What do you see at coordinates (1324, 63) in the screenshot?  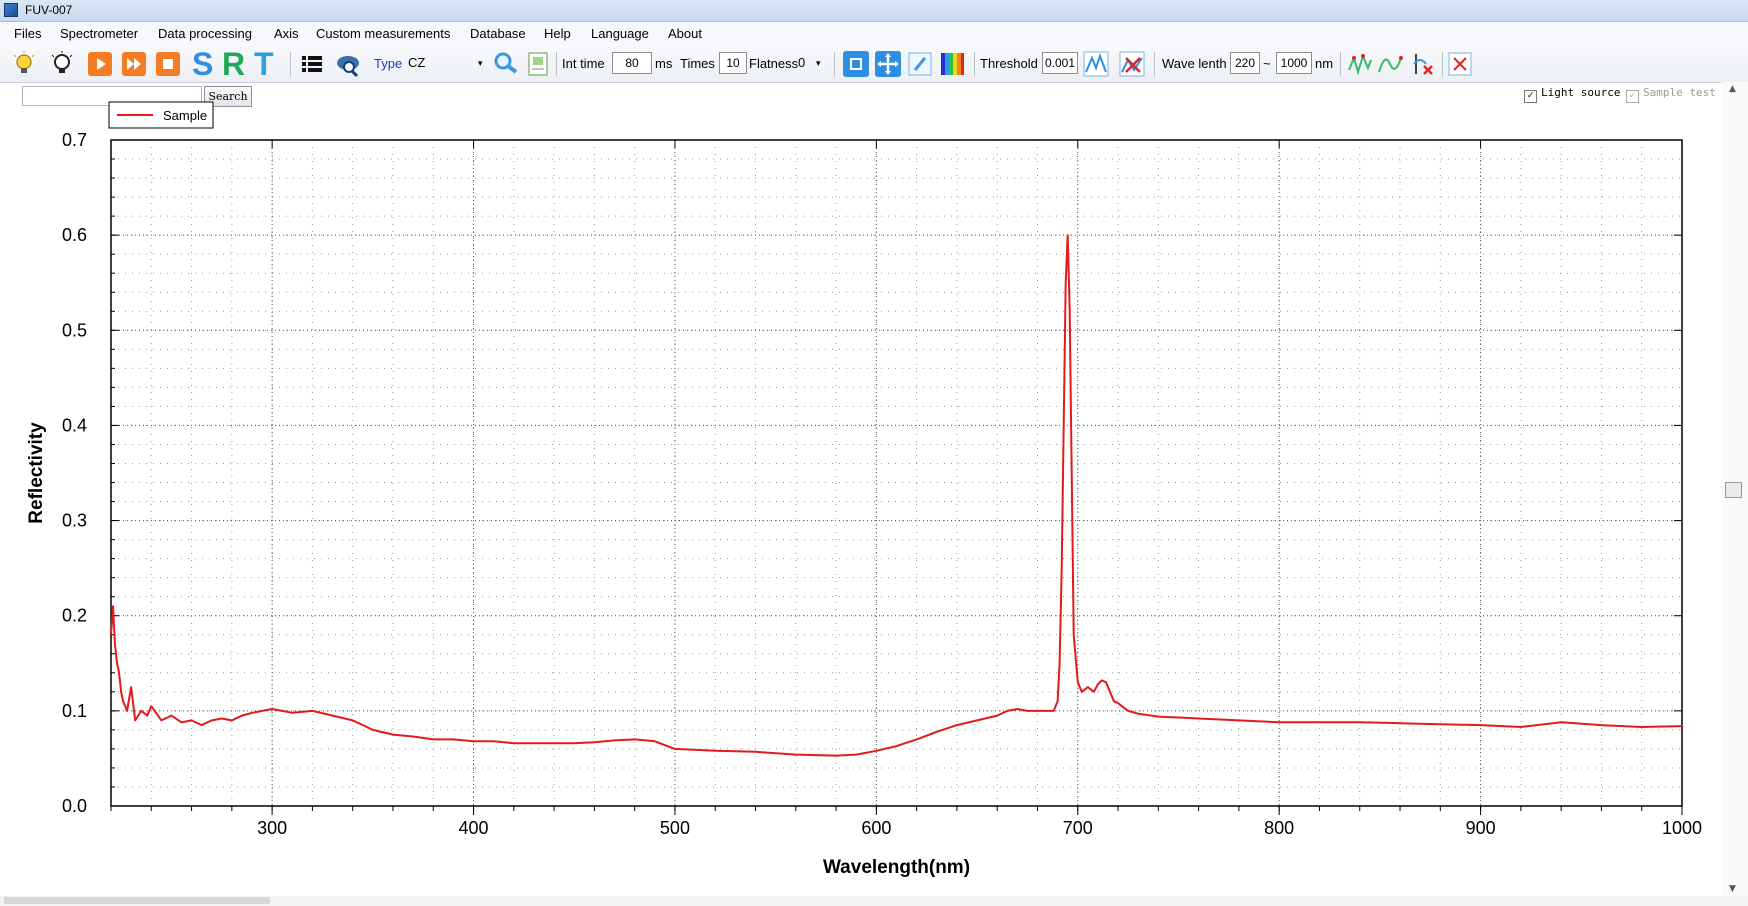 I see `wavelength-unit: nm` at bounding box center [1324, 63].